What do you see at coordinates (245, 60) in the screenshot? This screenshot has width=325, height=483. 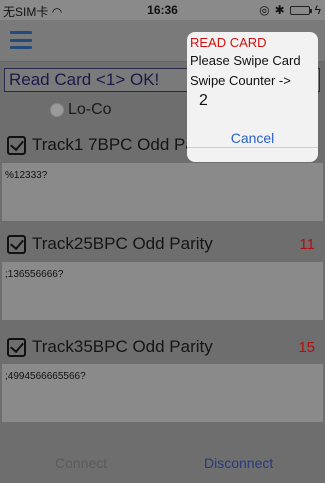 I see `alert-message: Please Swipe Card` at bounding box center [245, 60].